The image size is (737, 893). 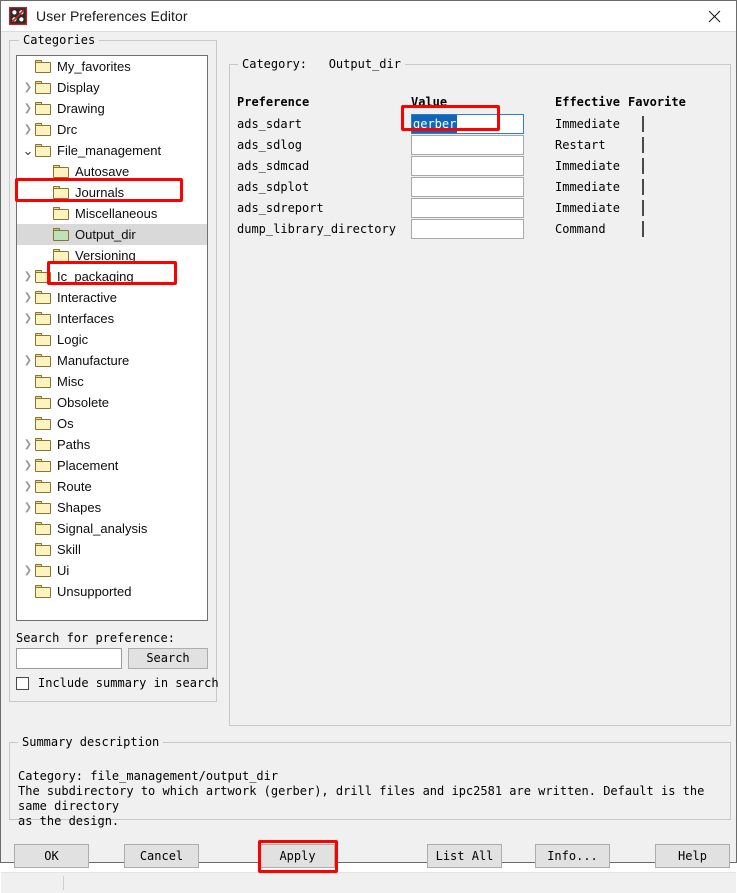 What do you see at coordinates (105, 234) in the screenshot?
I see `tree-item-label: Output_dir` at bounding box center [105, 234].